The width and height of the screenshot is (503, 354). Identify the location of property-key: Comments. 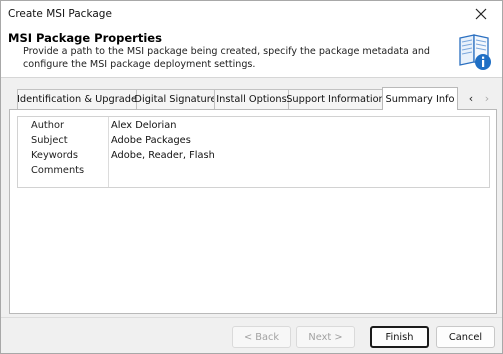
(58, 170).